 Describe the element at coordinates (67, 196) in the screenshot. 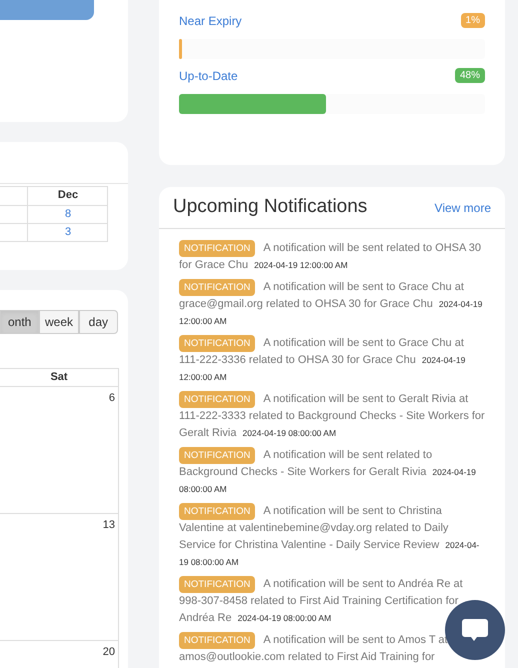

I see `column-header: Dec` at that location.